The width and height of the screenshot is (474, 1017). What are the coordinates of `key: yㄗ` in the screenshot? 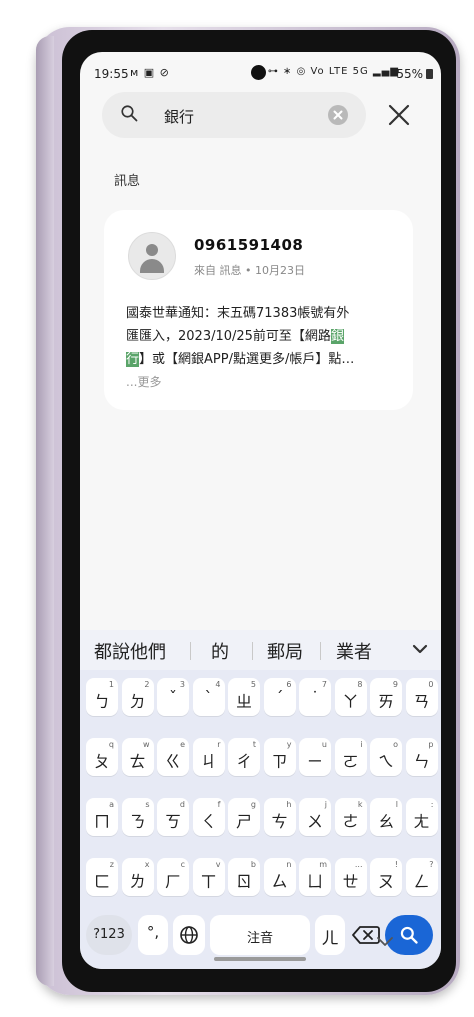 It's located at (279, 757).